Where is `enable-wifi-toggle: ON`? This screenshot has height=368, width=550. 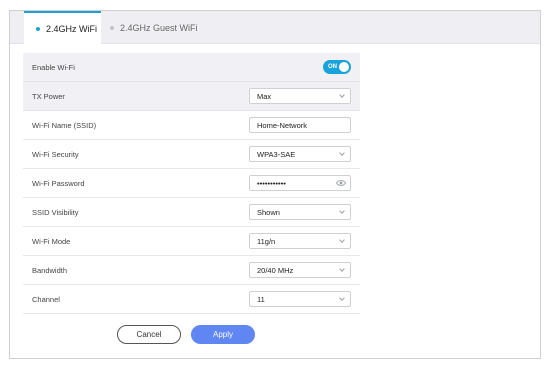 enable-wifi-toggle: ON is located at coordinates (337, 67).